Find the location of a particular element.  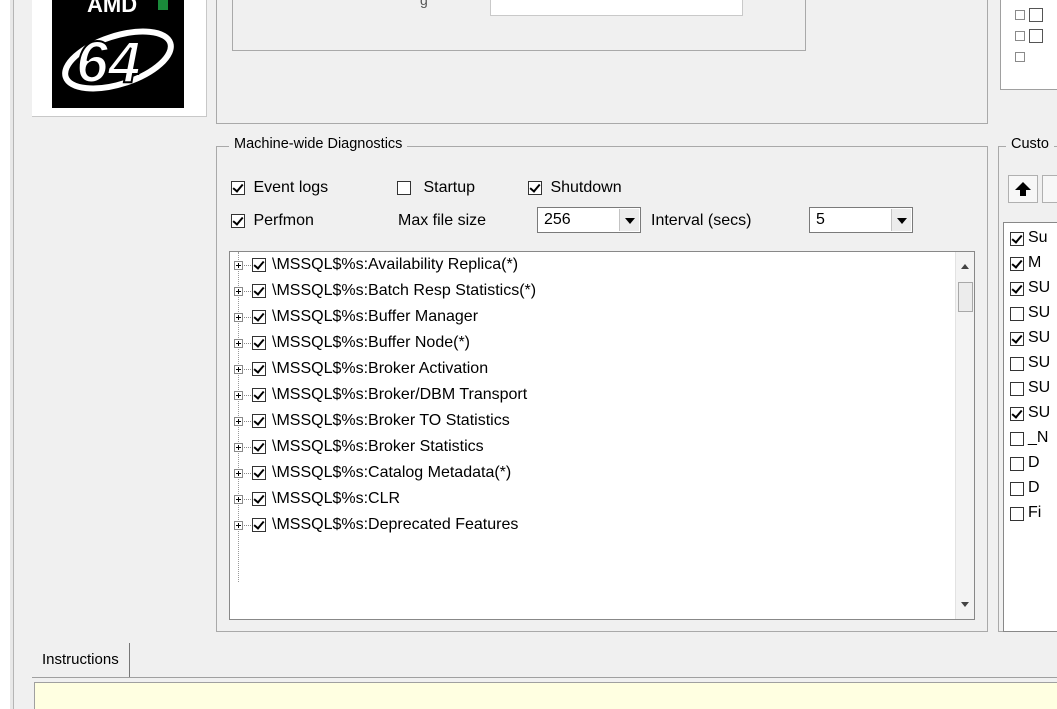

counter-tree-item: \MSSQL$%s:CLR is located at coordinates (590, 501).